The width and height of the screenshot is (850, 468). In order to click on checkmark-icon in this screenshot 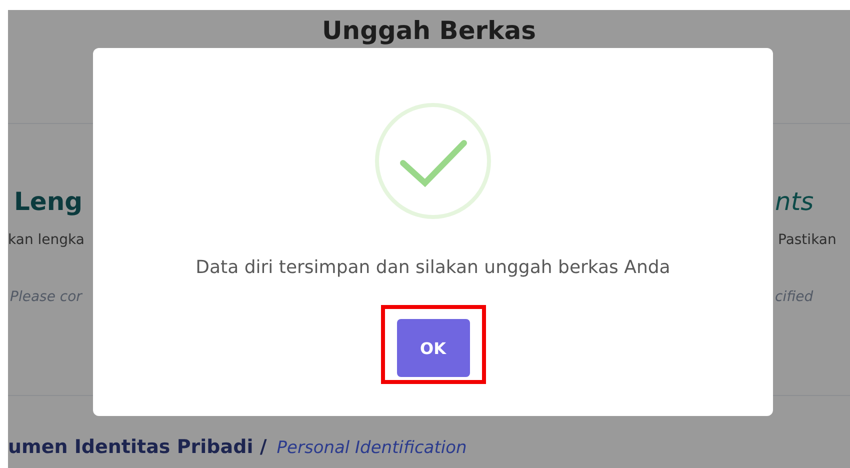, I will do `click(433, 161)`.